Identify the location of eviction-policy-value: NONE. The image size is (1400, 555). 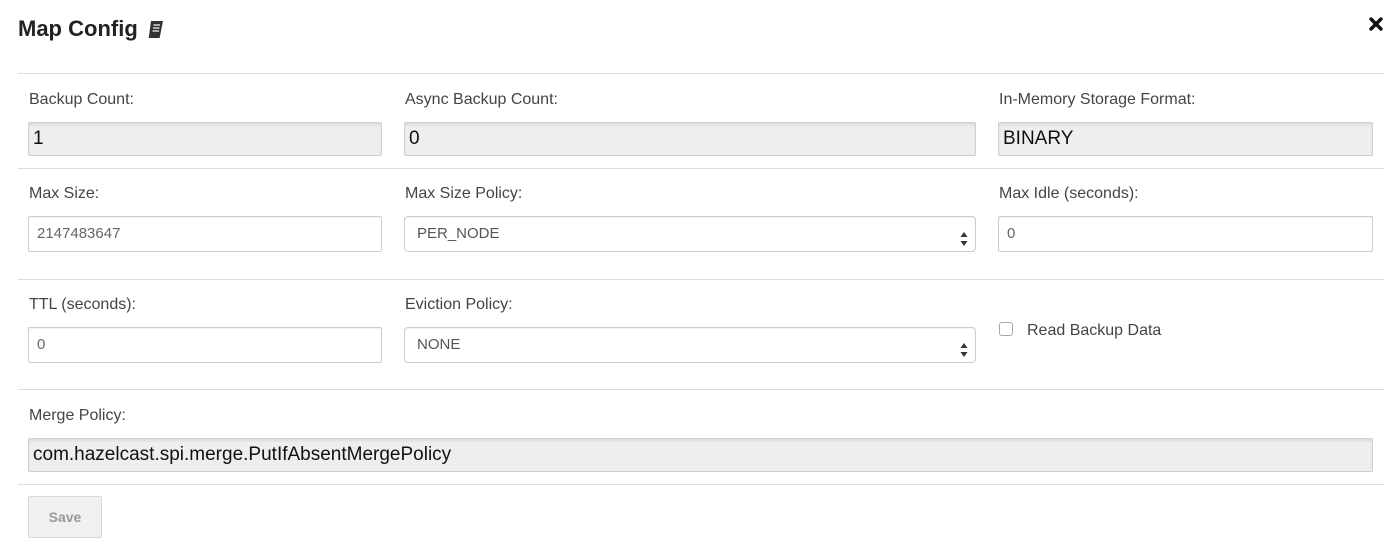
(439, 344).